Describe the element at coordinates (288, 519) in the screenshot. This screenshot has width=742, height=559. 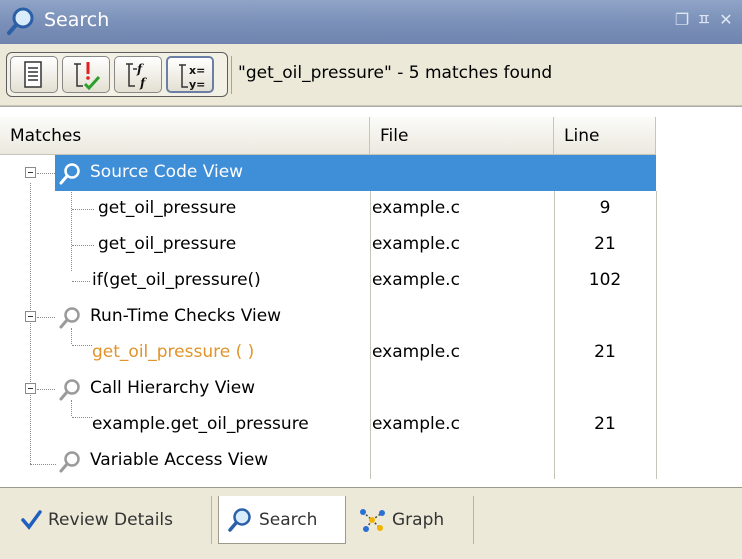
I see `tab-label: Search` at that location.